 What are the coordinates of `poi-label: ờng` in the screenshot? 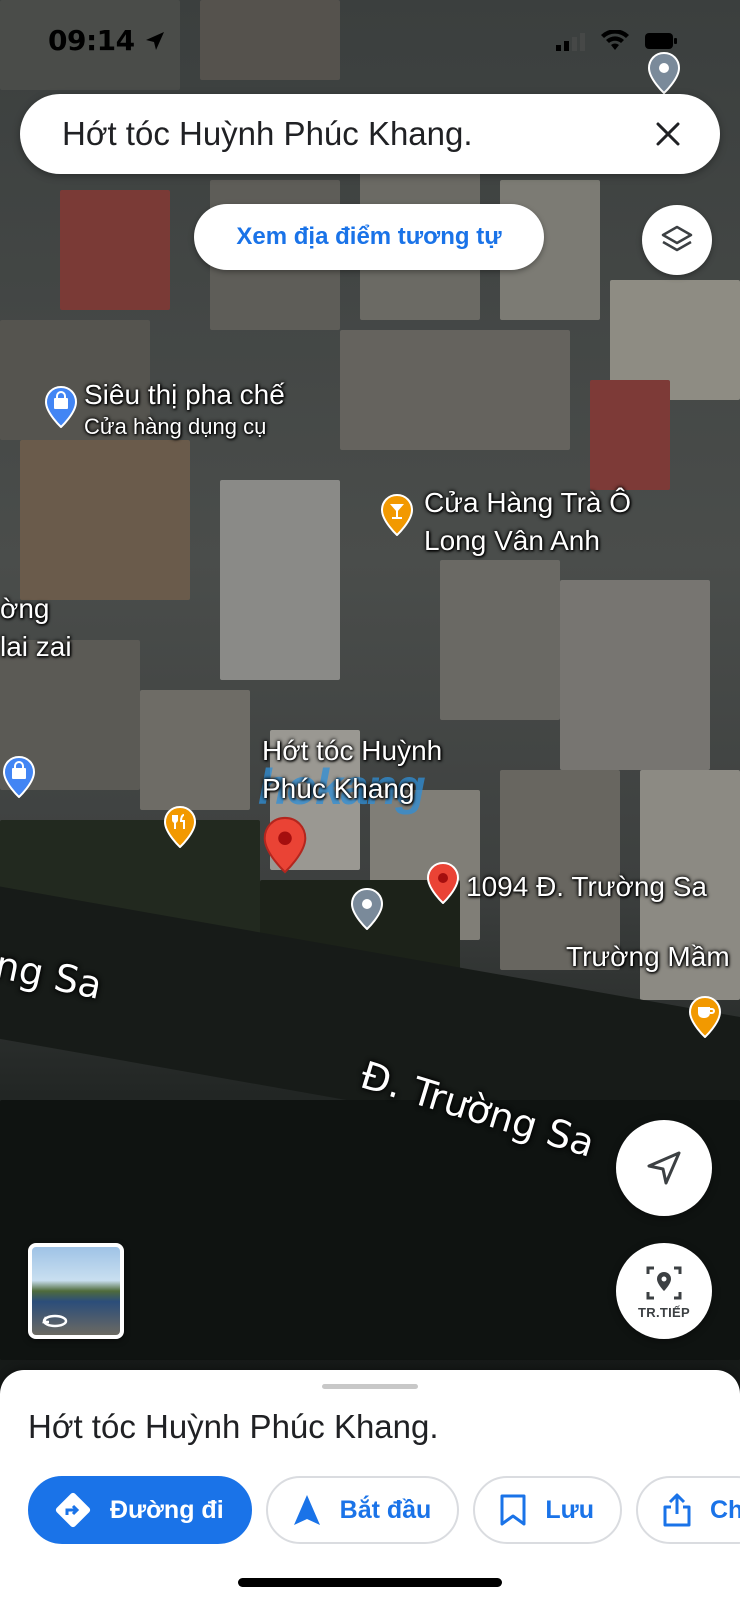 It's located at (25, 609).